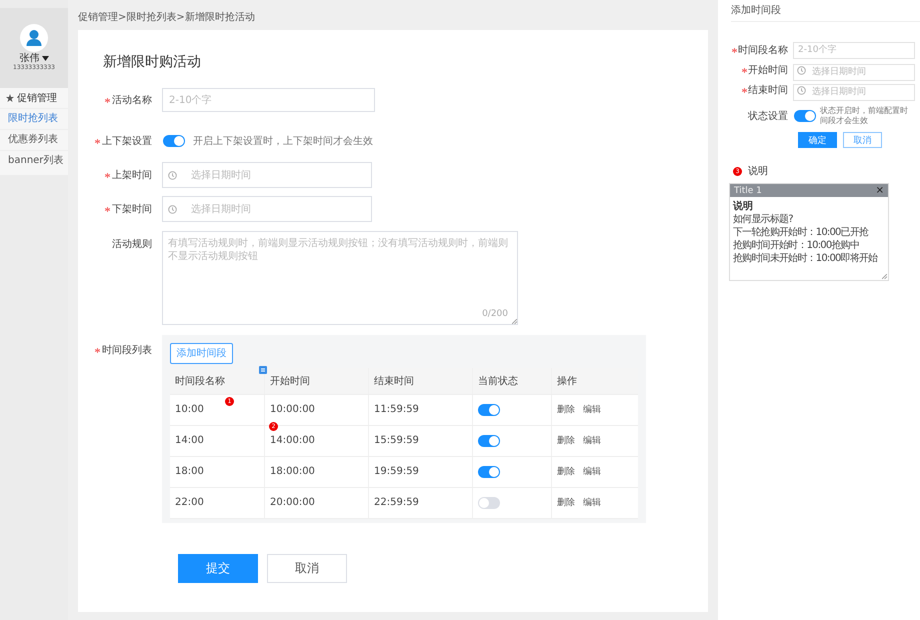 This screenshot has height=620, width=920. I want to click on field-label: 上下架设置, so click(127, 141).